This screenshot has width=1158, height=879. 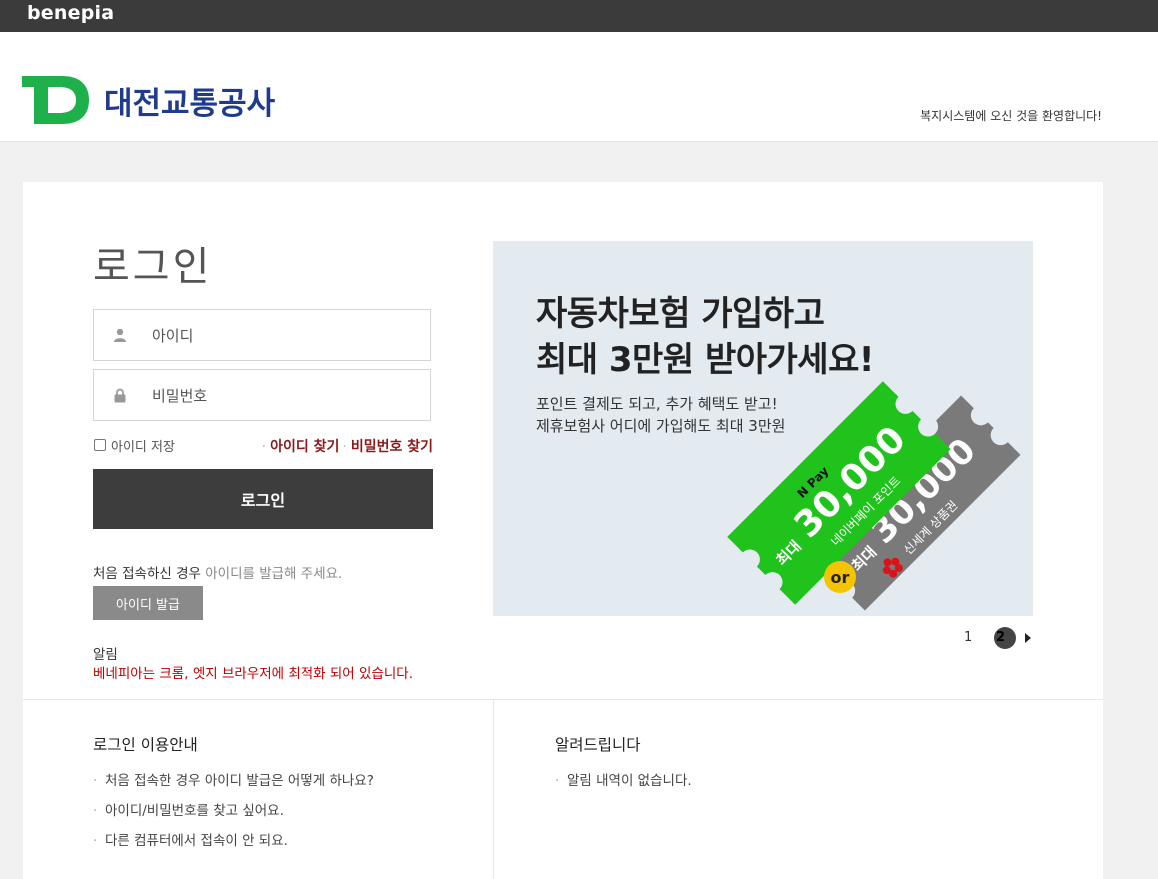 I want to click on lock-icon, so click(x=120, y=395).